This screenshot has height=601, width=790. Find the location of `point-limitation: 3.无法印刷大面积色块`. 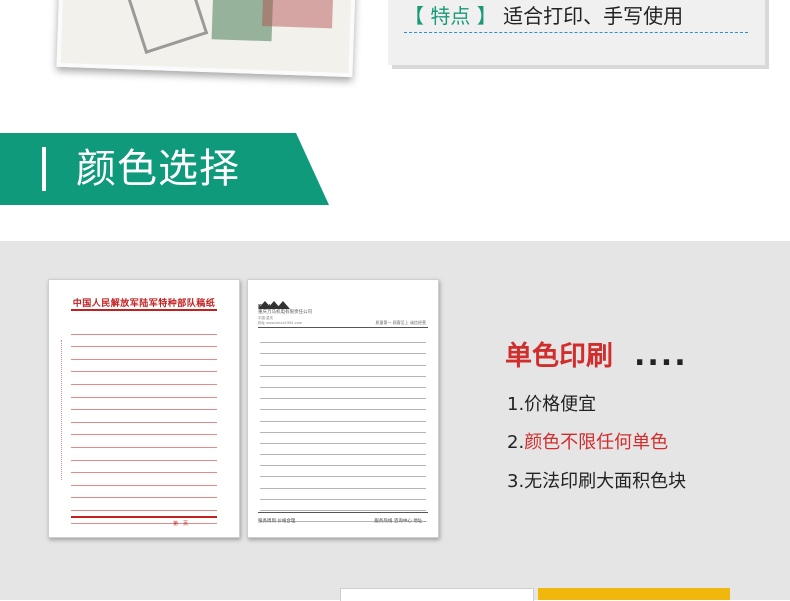

point-limitation: 3.无法印刷大面积色块 is located at coordinates (597, 481).